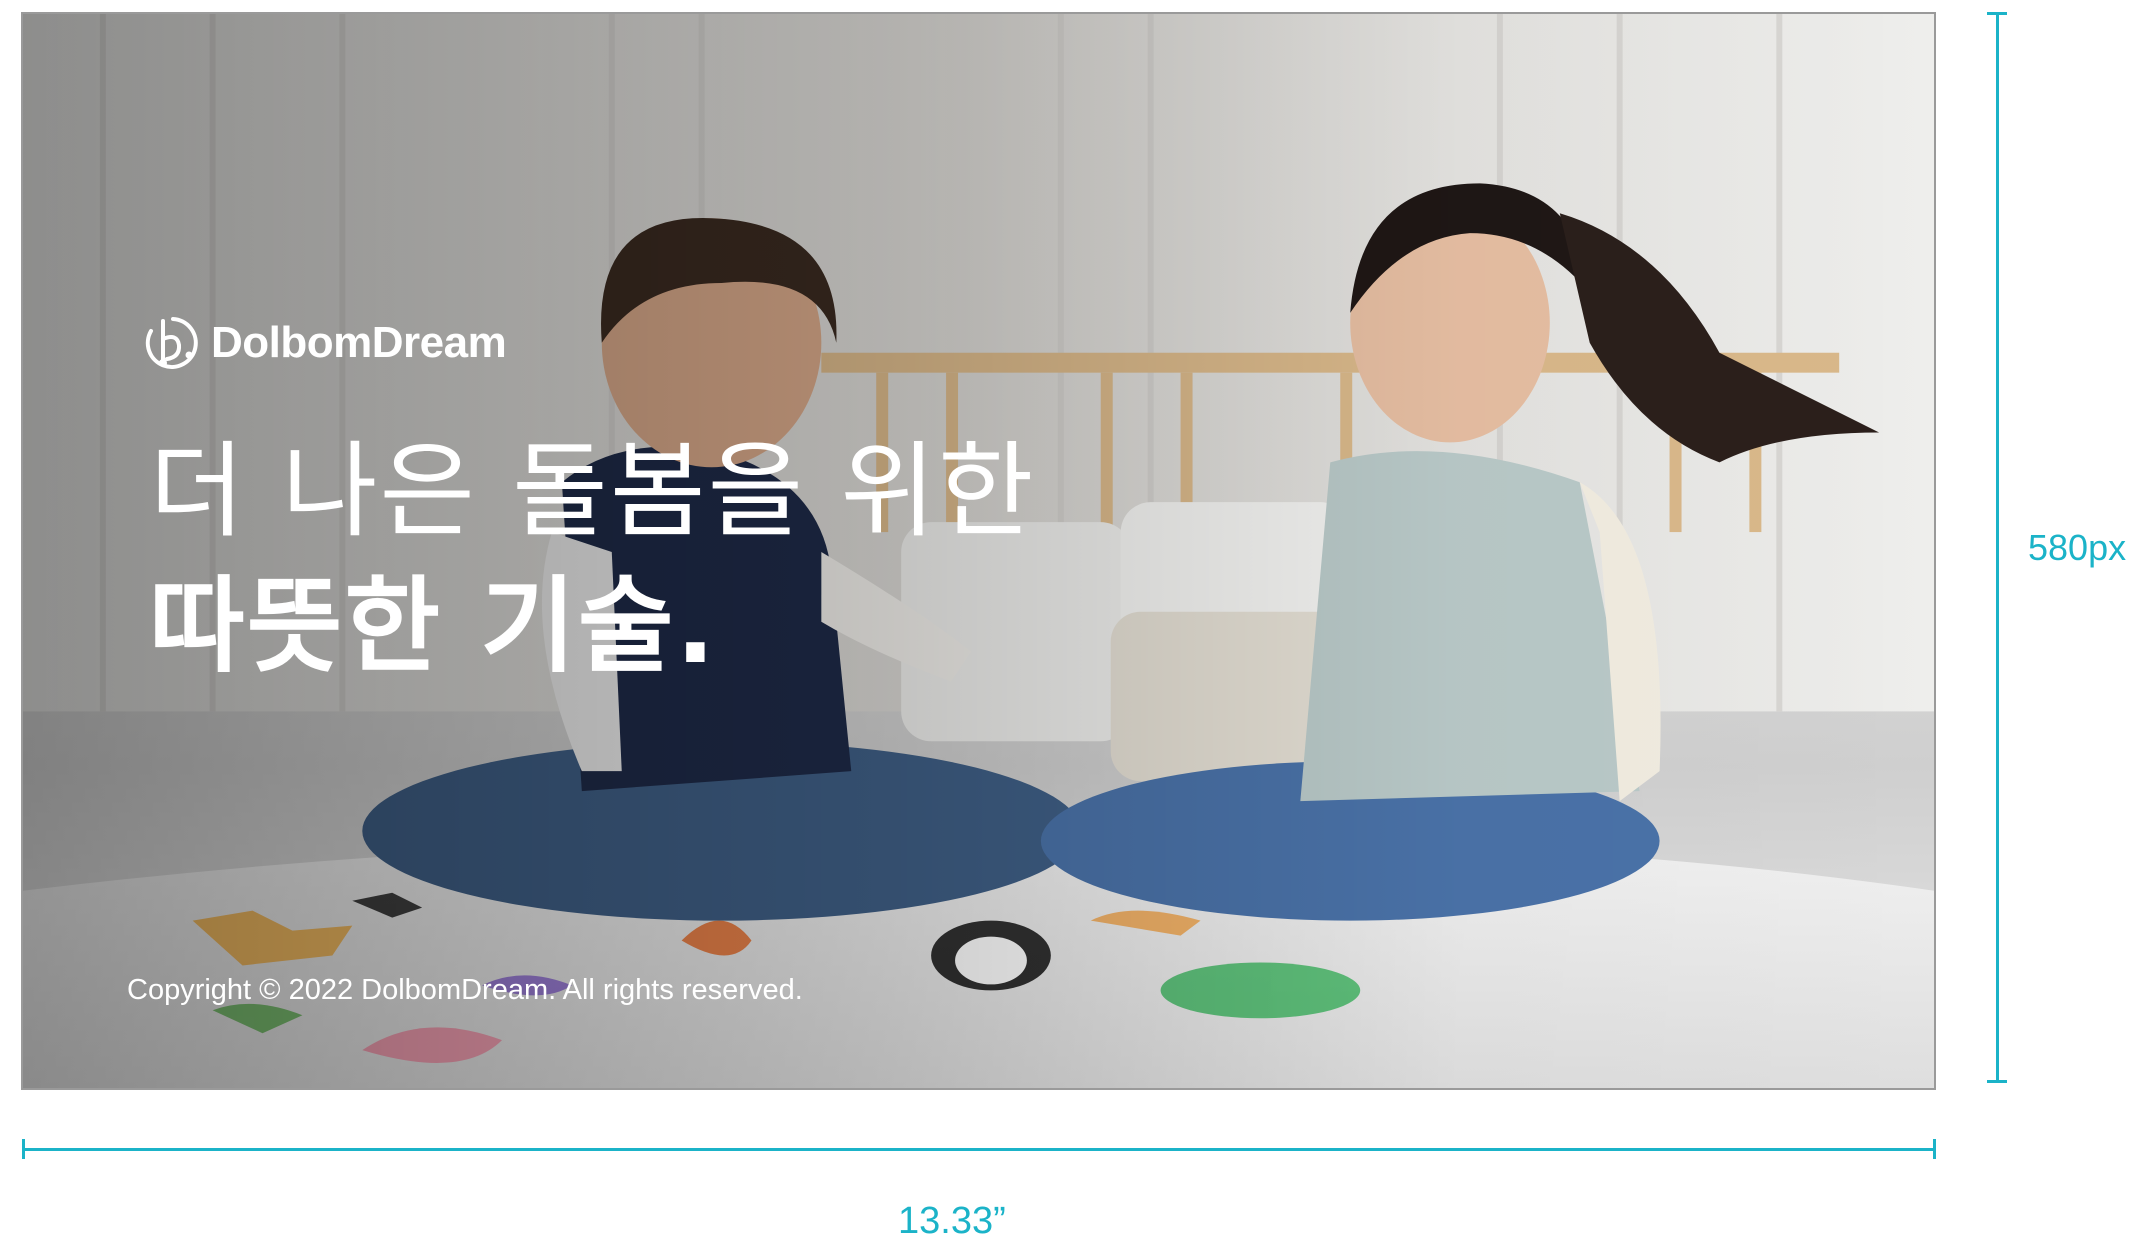 This screenshot has width=2133, height=1244. What do you see at coordinates (1934, 1149) in the screenshot?
I see `width-dimension-cap-right` at bounding box center [1934, 1149].